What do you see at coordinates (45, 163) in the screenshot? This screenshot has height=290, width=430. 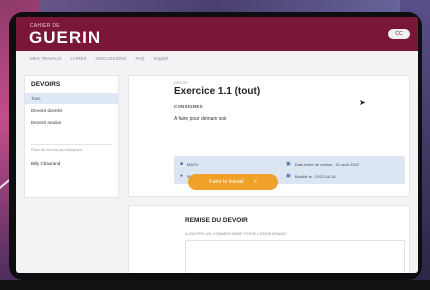 I see `sidebar-filter-teacher: Billy Chaurand` at bounding box center [45, 163].